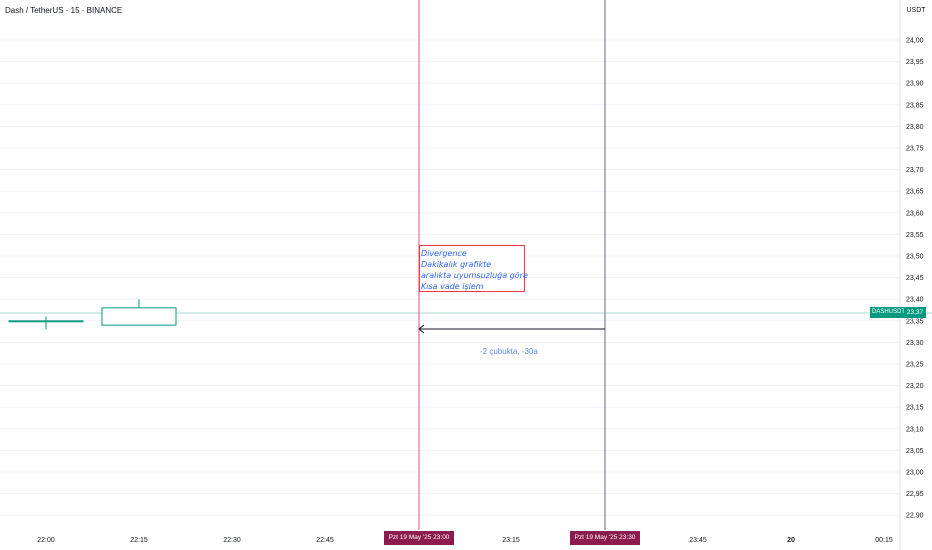 The image size is (932, 550). Describe the element at coordinates (139, 540) in the screenshot. I see `time-tick-label: 22:15` at that location.